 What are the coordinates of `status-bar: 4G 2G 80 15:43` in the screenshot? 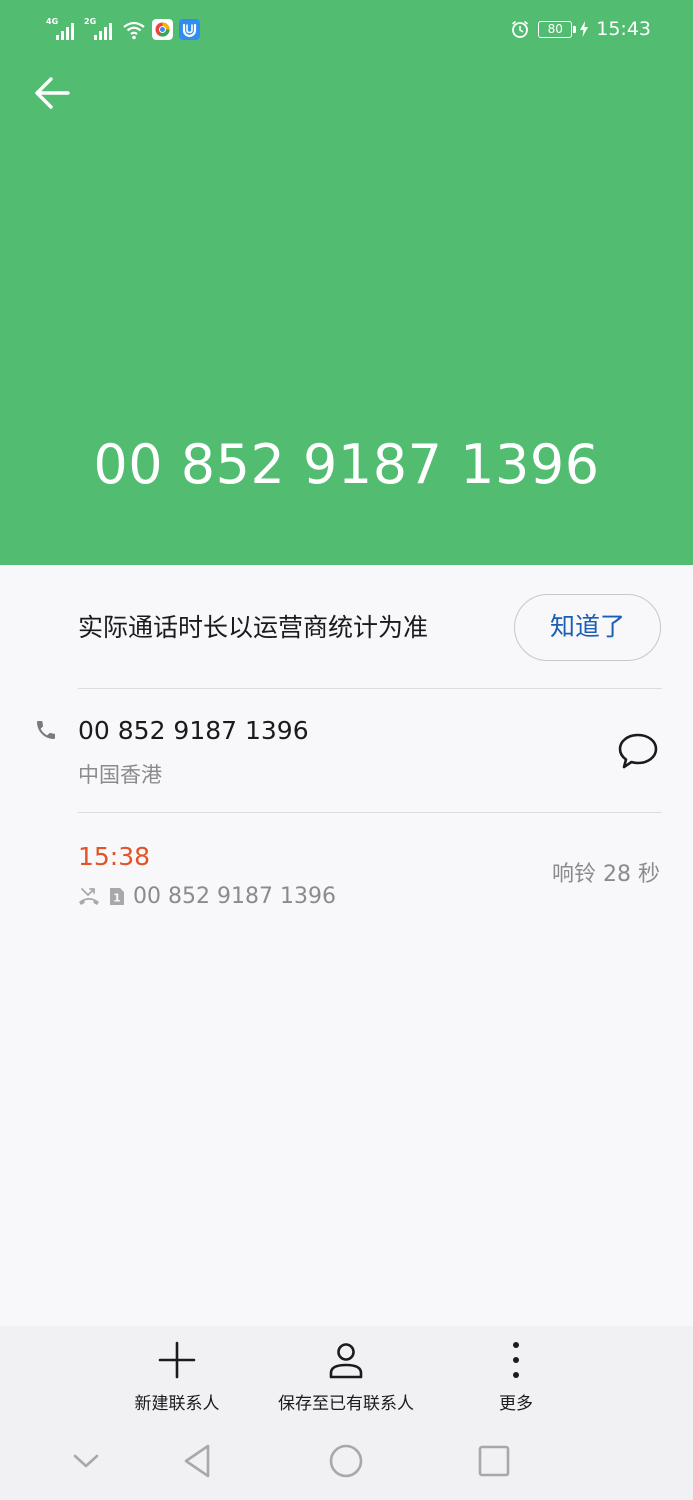 It's located at (346, 29).